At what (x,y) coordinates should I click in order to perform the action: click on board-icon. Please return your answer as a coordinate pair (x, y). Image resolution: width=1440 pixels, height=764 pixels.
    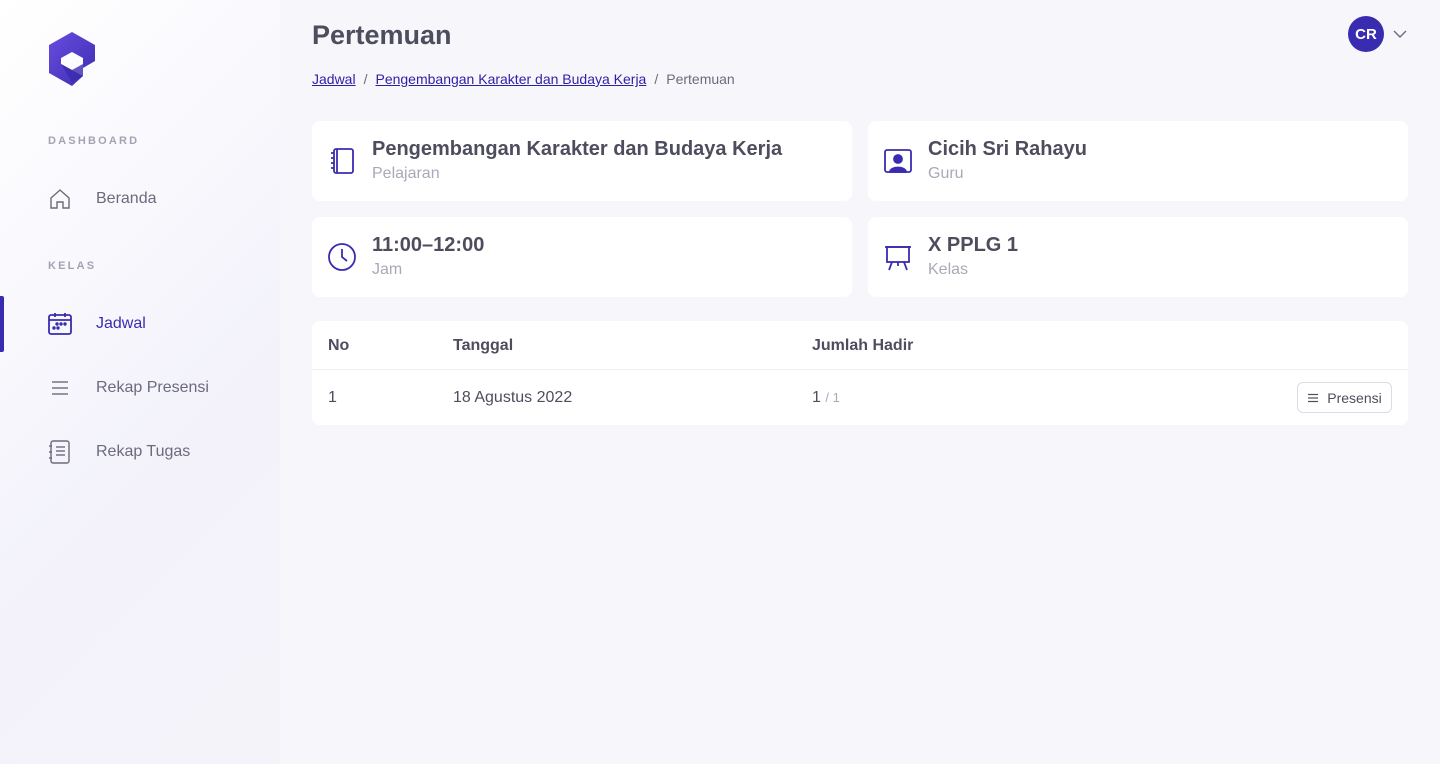
    Looking at the image, I should click on (898, 258).